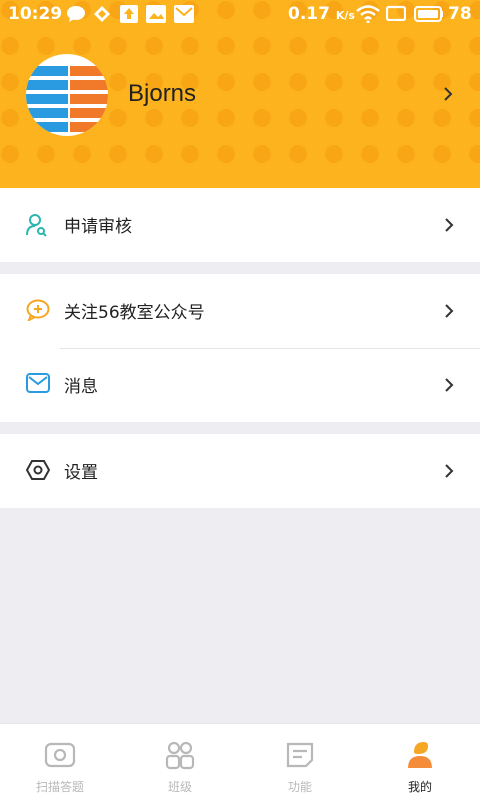 This screenshot has width=480, height=801. I want to click on envelope-icon, so click(38, 383).